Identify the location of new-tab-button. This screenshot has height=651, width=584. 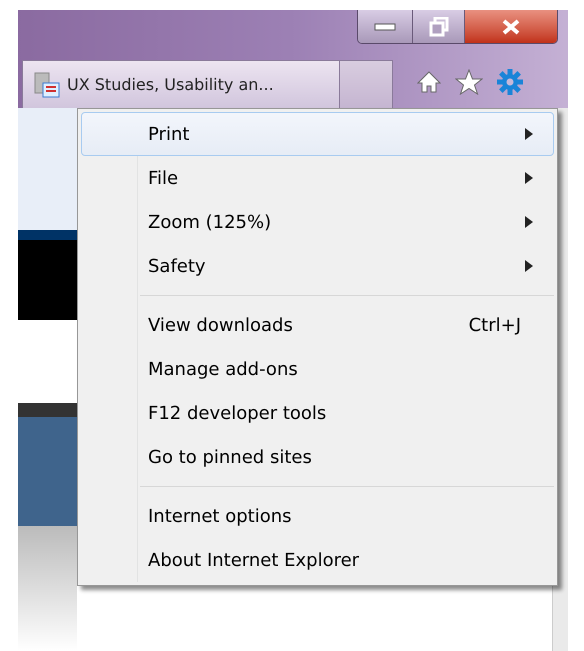
(366, 84).